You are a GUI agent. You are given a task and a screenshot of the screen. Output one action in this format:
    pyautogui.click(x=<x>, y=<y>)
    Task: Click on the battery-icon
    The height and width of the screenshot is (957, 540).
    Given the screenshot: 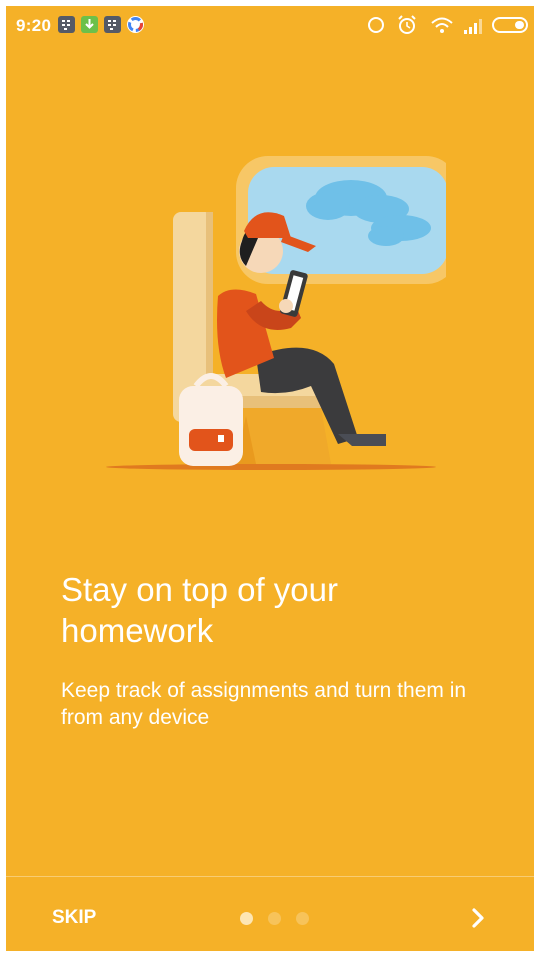 What is the action you would take?
    pyautogui.click(x=510, y=25)
    